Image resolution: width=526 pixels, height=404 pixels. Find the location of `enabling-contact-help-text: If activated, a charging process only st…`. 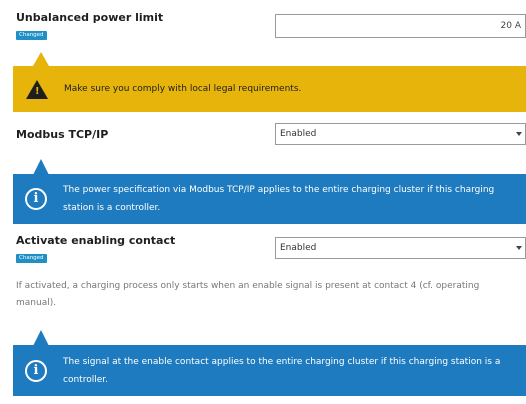

enabling-contact-help-text: If activated, a charging process only st… is located at coordinates (248, 294).